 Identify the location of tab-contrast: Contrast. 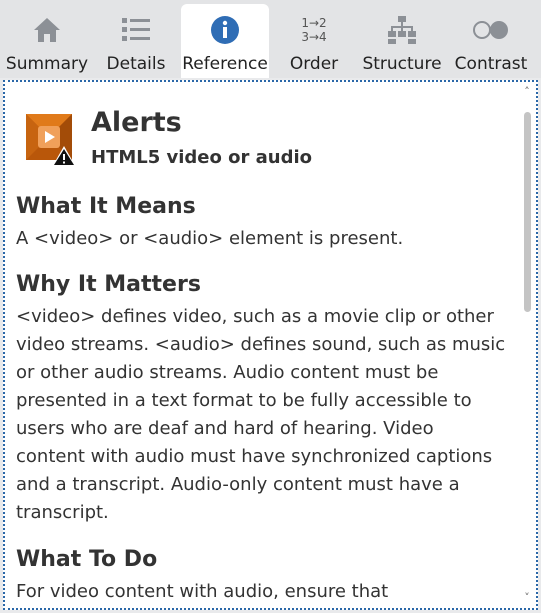
(491, 41).